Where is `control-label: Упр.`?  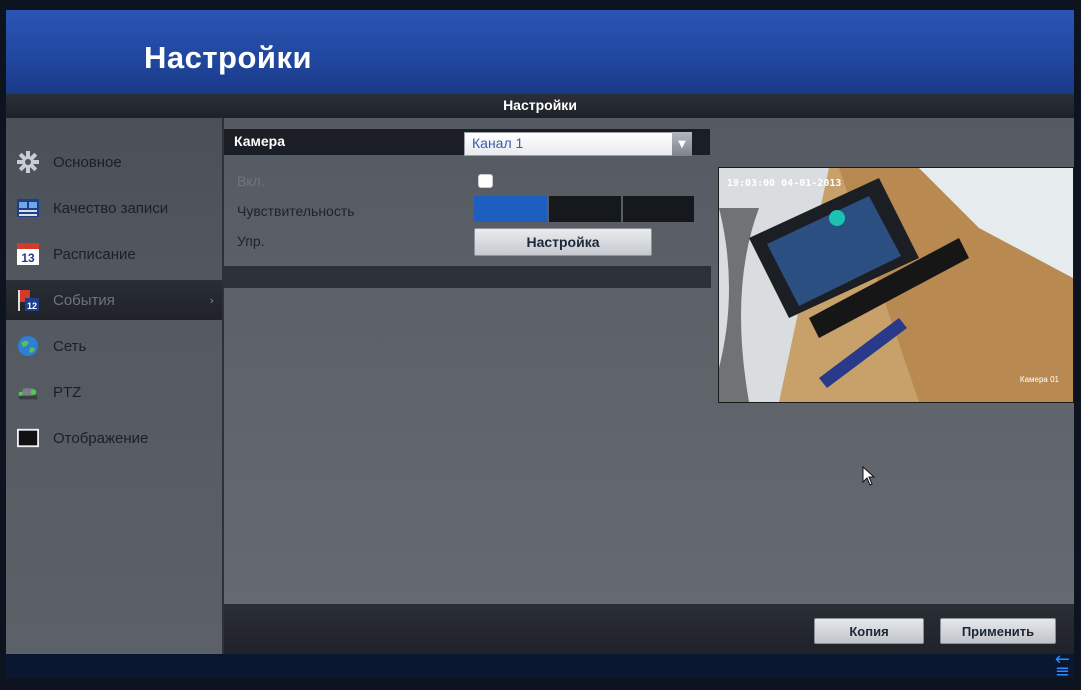
control-label: Упр. is located at coordinates (251, 241).